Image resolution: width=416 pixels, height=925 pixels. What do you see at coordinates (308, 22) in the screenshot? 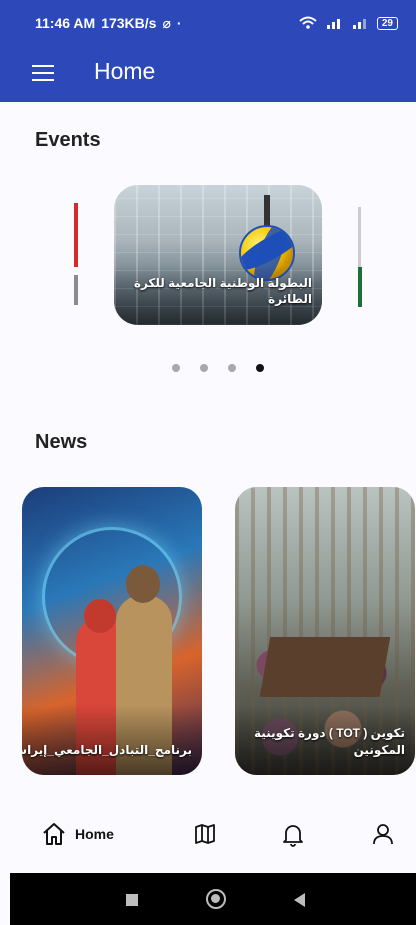
I see `wifi-icon` at bounding box center [308, 22].